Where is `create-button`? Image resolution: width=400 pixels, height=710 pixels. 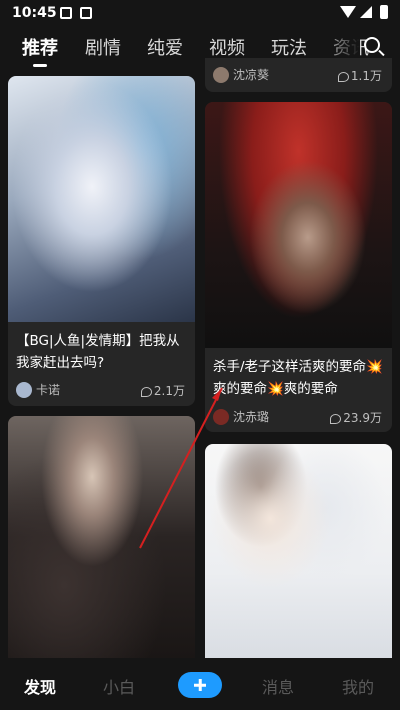
create-button is located at coordinates (200, 685).